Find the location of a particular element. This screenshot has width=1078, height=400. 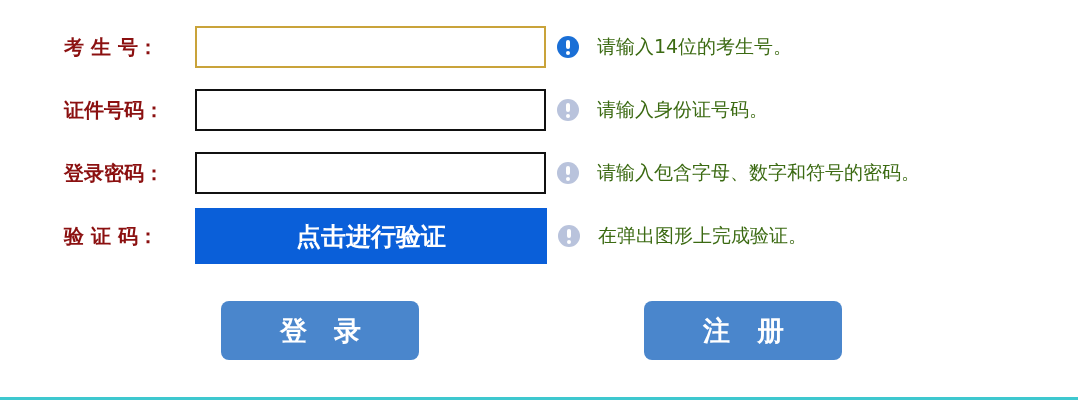

register-button: 注 册 is located at coordinates (743, 330).